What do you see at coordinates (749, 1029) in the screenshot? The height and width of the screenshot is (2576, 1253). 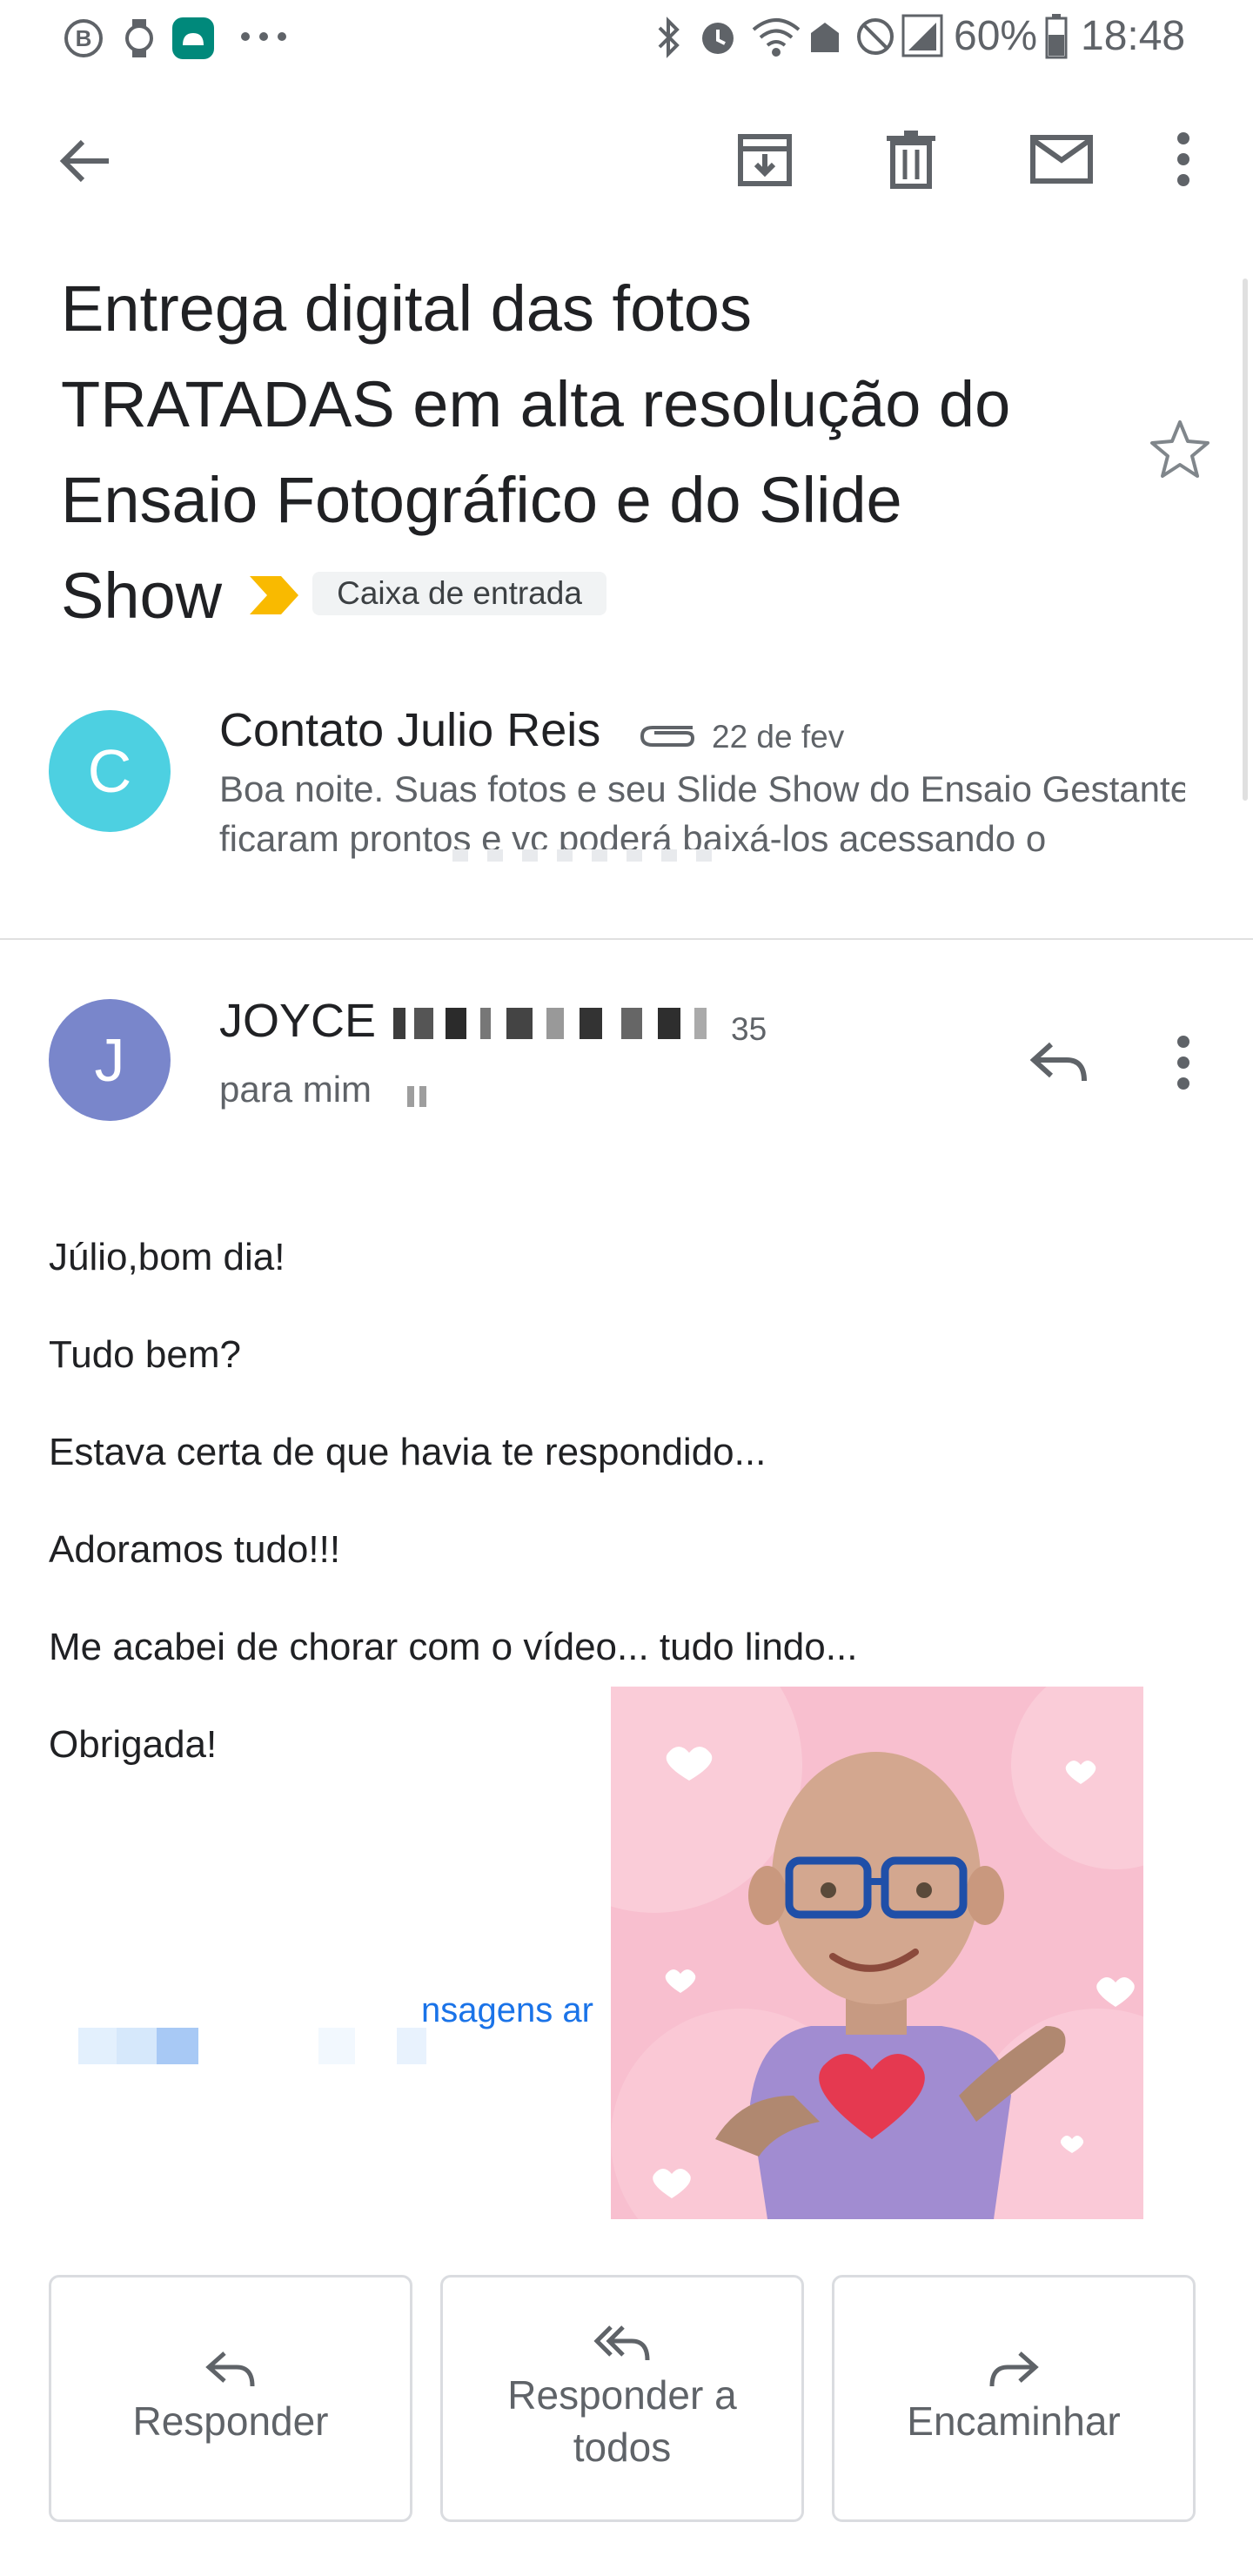 I see `message-date: 35` at bounding box center [749, 1029].